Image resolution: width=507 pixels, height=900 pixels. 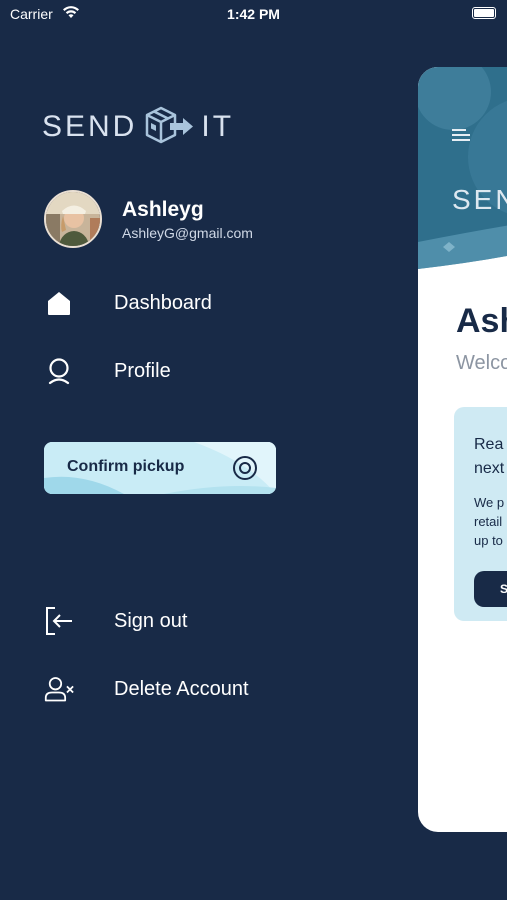 I want to click on menu-item-profile: Profile, so click(x=107, y=371).